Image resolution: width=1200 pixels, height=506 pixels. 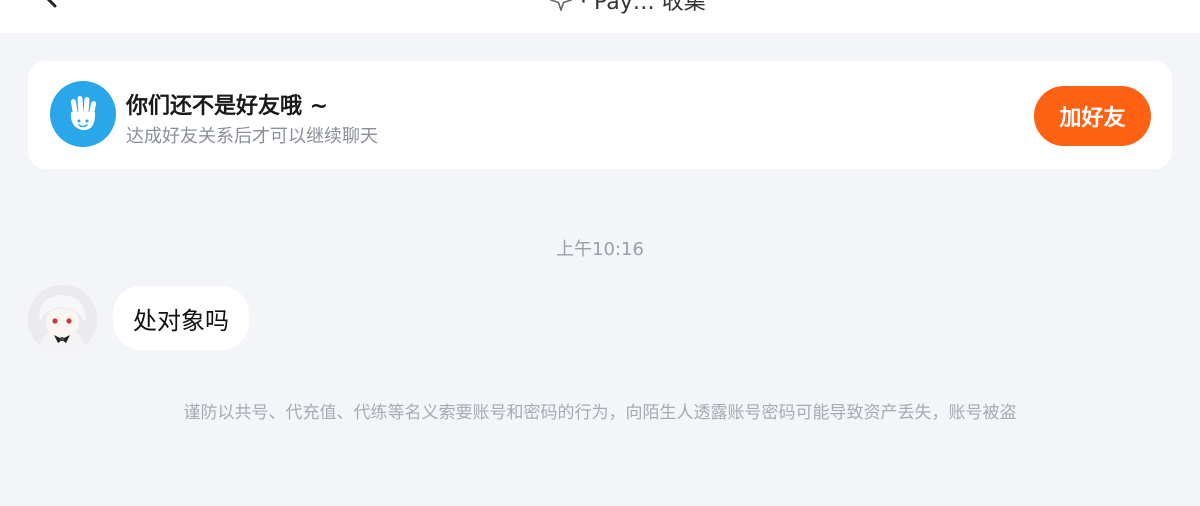 I want to click on page-title-text: · Pay… 收集, so click(x=643, y=7).